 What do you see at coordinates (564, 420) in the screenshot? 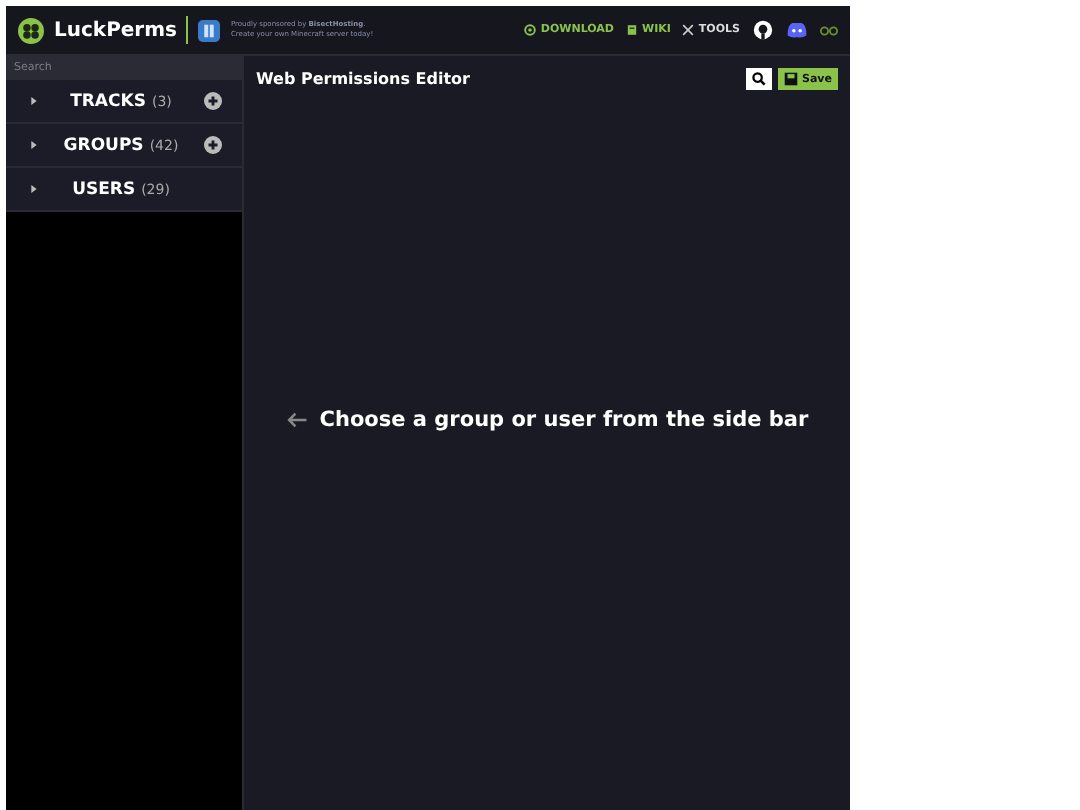
I see `empty-state-message: Choose a group or user from the side bar` at bounding box center [564, 420].